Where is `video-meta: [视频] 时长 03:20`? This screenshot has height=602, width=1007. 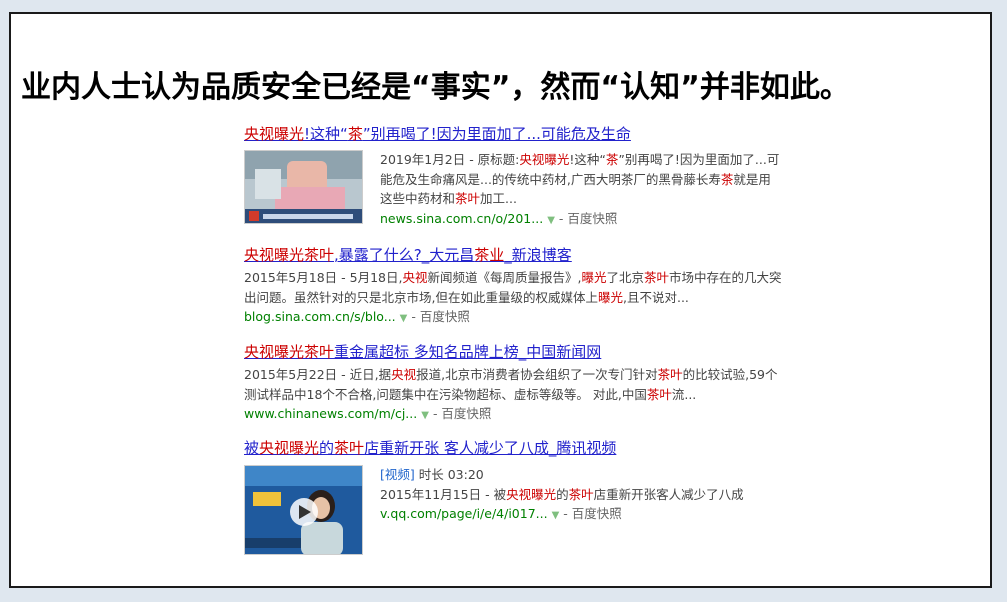
video-meta: [视频] 时长 03:20 is located at coordinates (580, 475).